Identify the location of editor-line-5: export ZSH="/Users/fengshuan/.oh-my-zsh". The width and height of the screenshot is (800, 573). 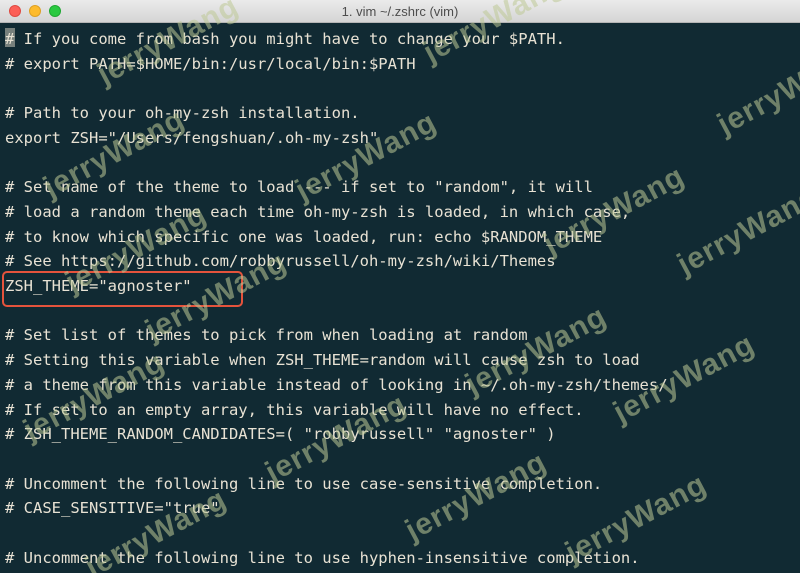
(192, 137).